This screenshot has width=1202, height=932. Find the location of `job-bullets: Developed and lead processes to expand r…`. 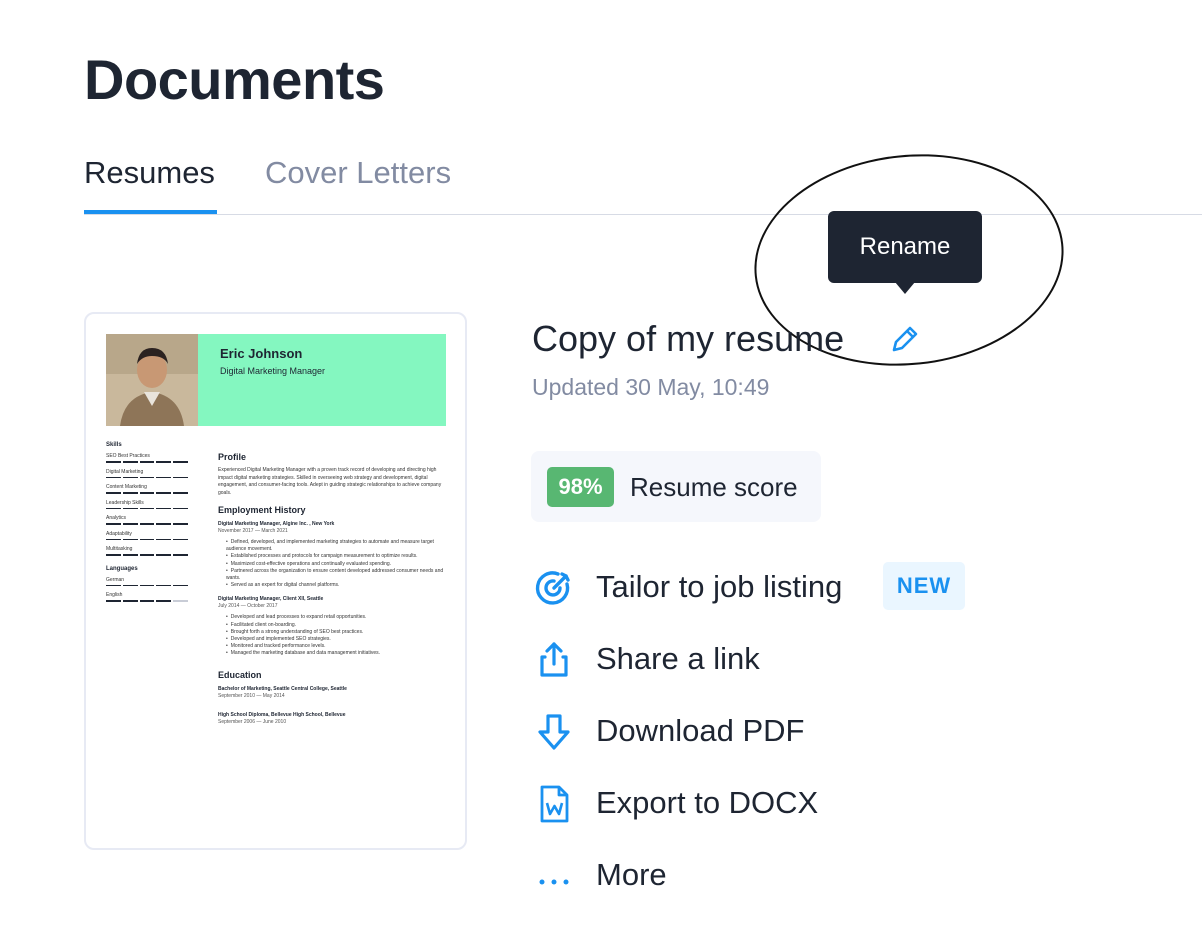

job-bullets: Developed and lead processes to expand r… is located at coordinates (338, 635).